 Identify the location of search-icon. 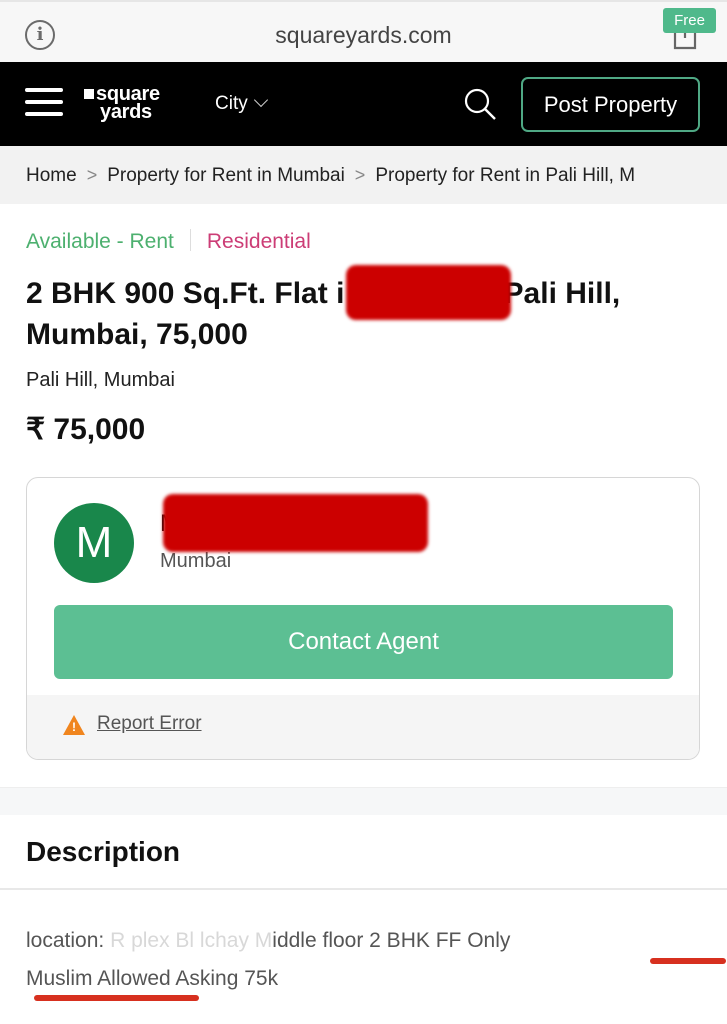
(480, 104).